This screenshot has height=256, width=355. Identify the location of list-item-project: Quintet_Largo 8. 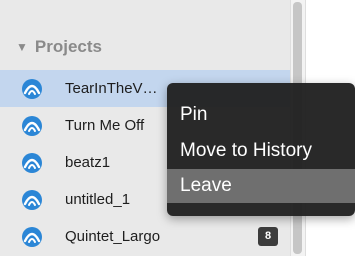
(145, 236).